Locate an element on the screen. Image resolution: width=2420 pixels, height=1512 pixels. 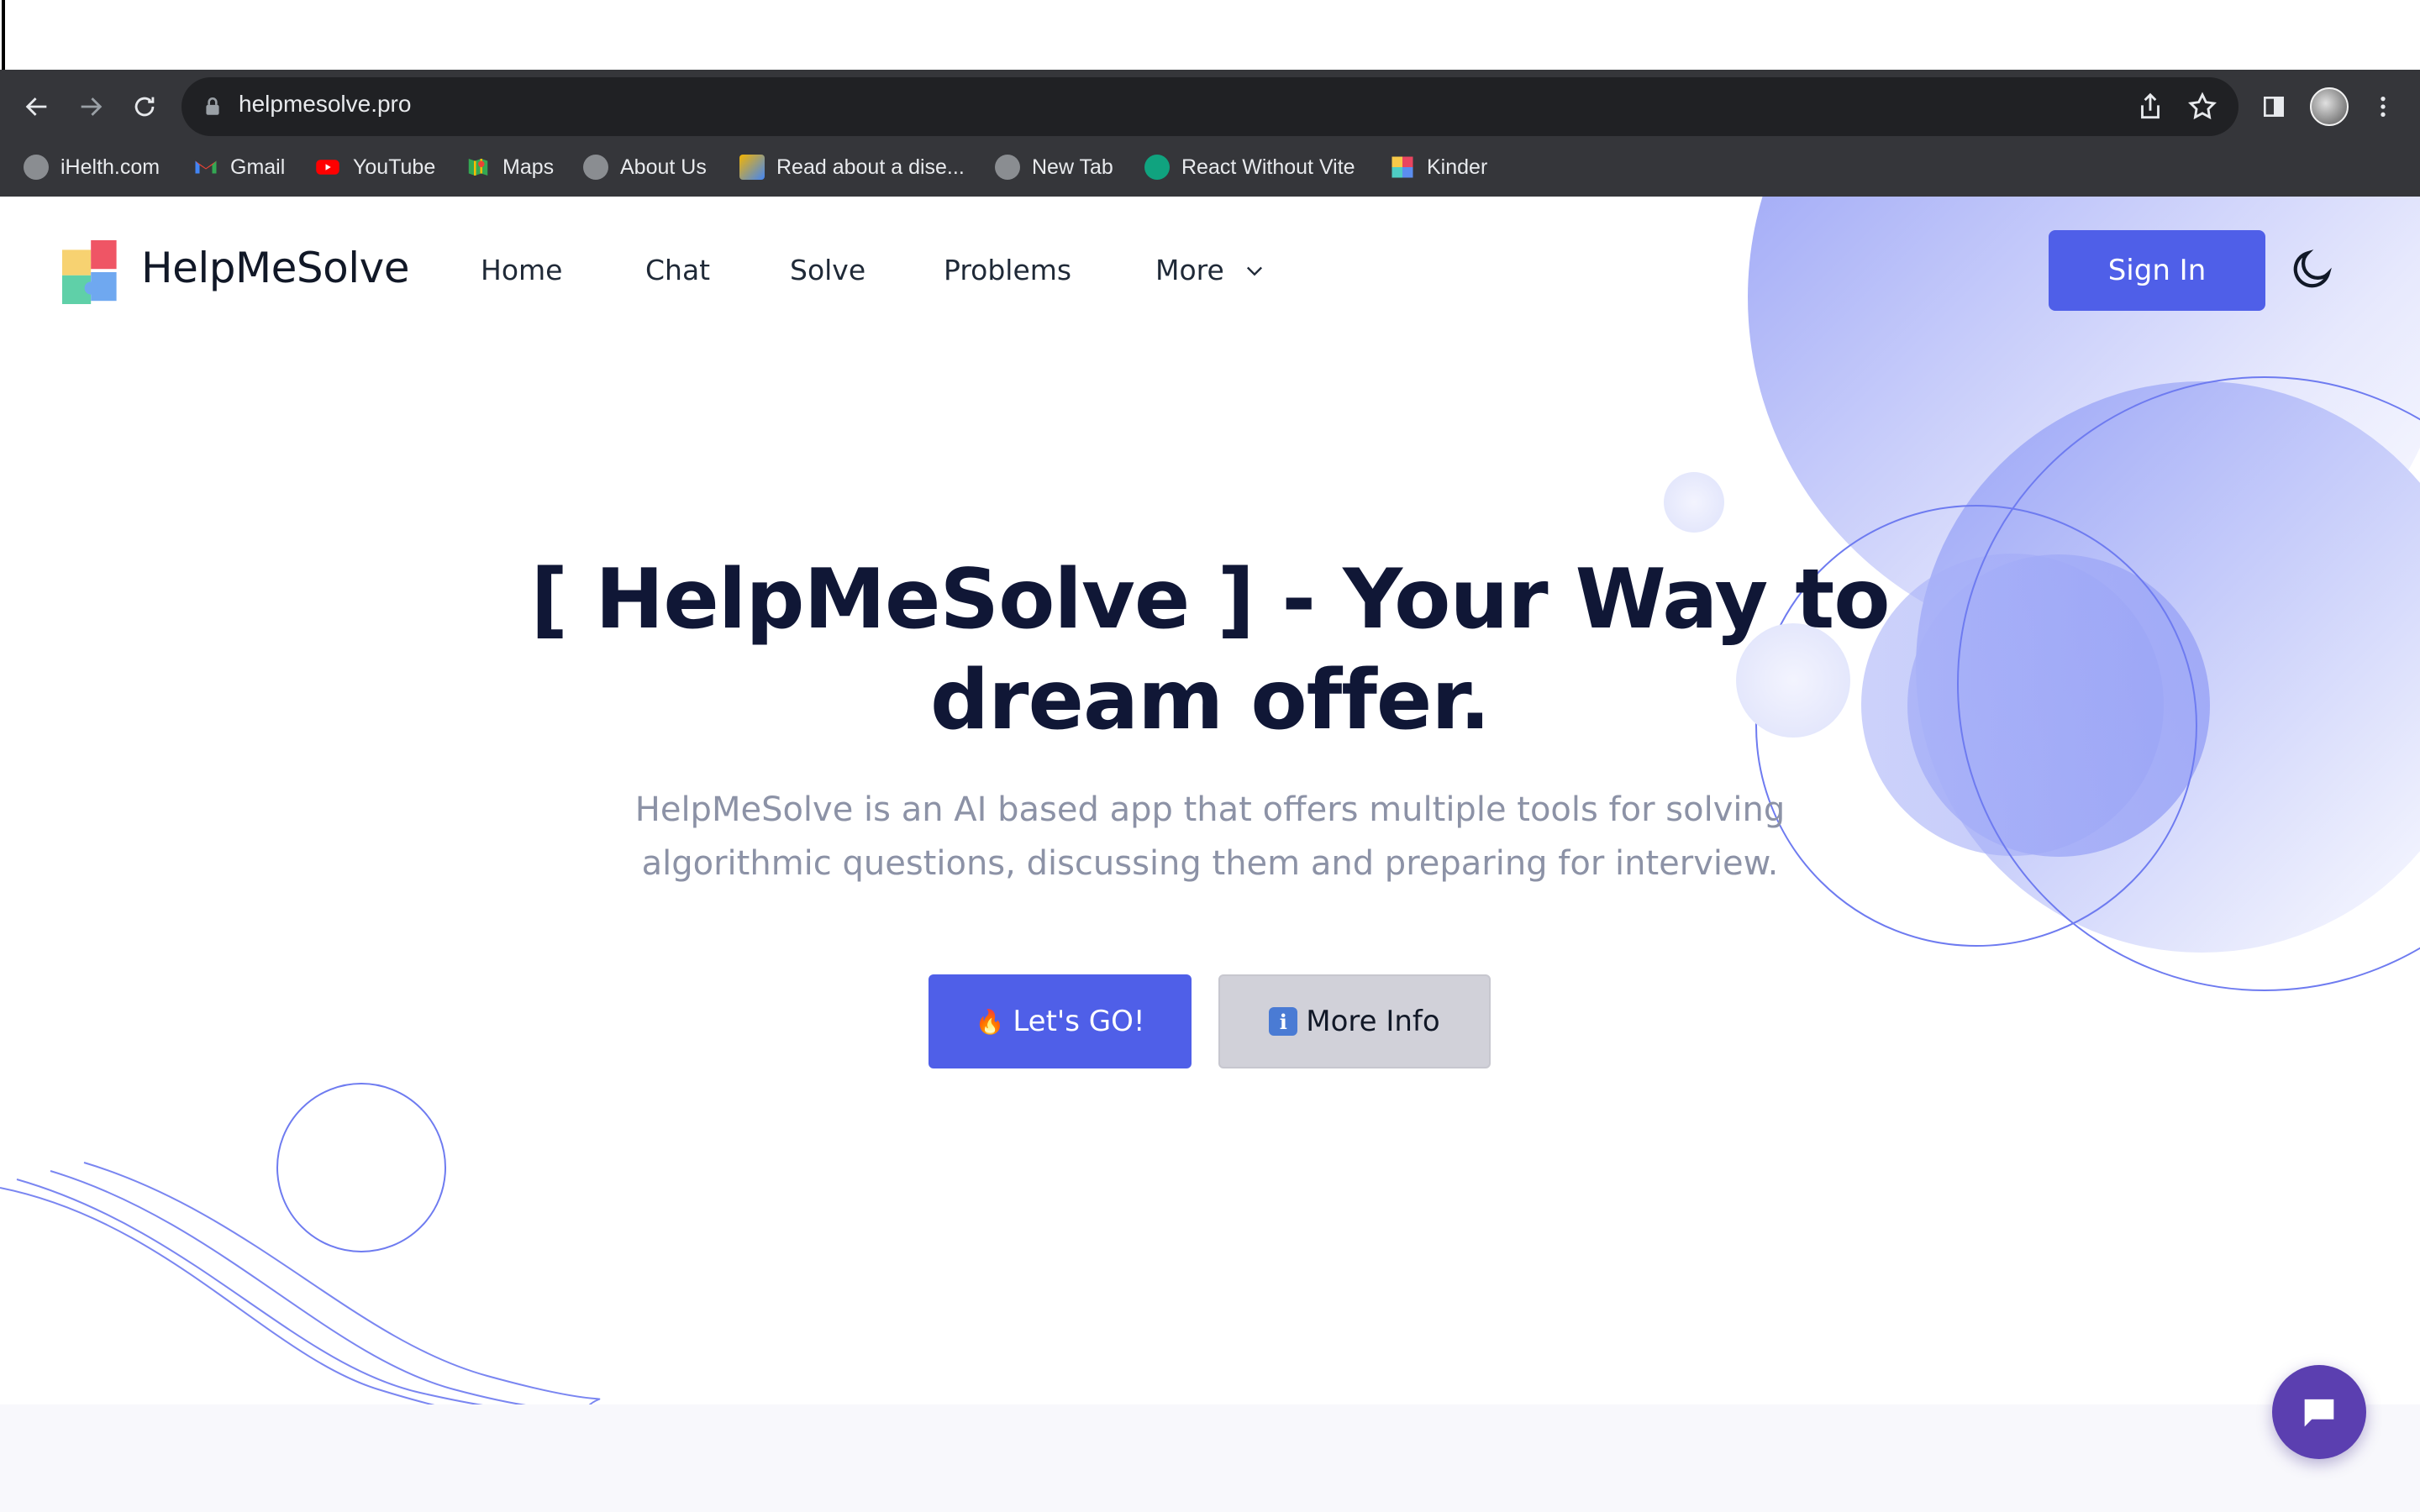
bookmark-new-tab: New Tab is located at coordinates (1054, 167).